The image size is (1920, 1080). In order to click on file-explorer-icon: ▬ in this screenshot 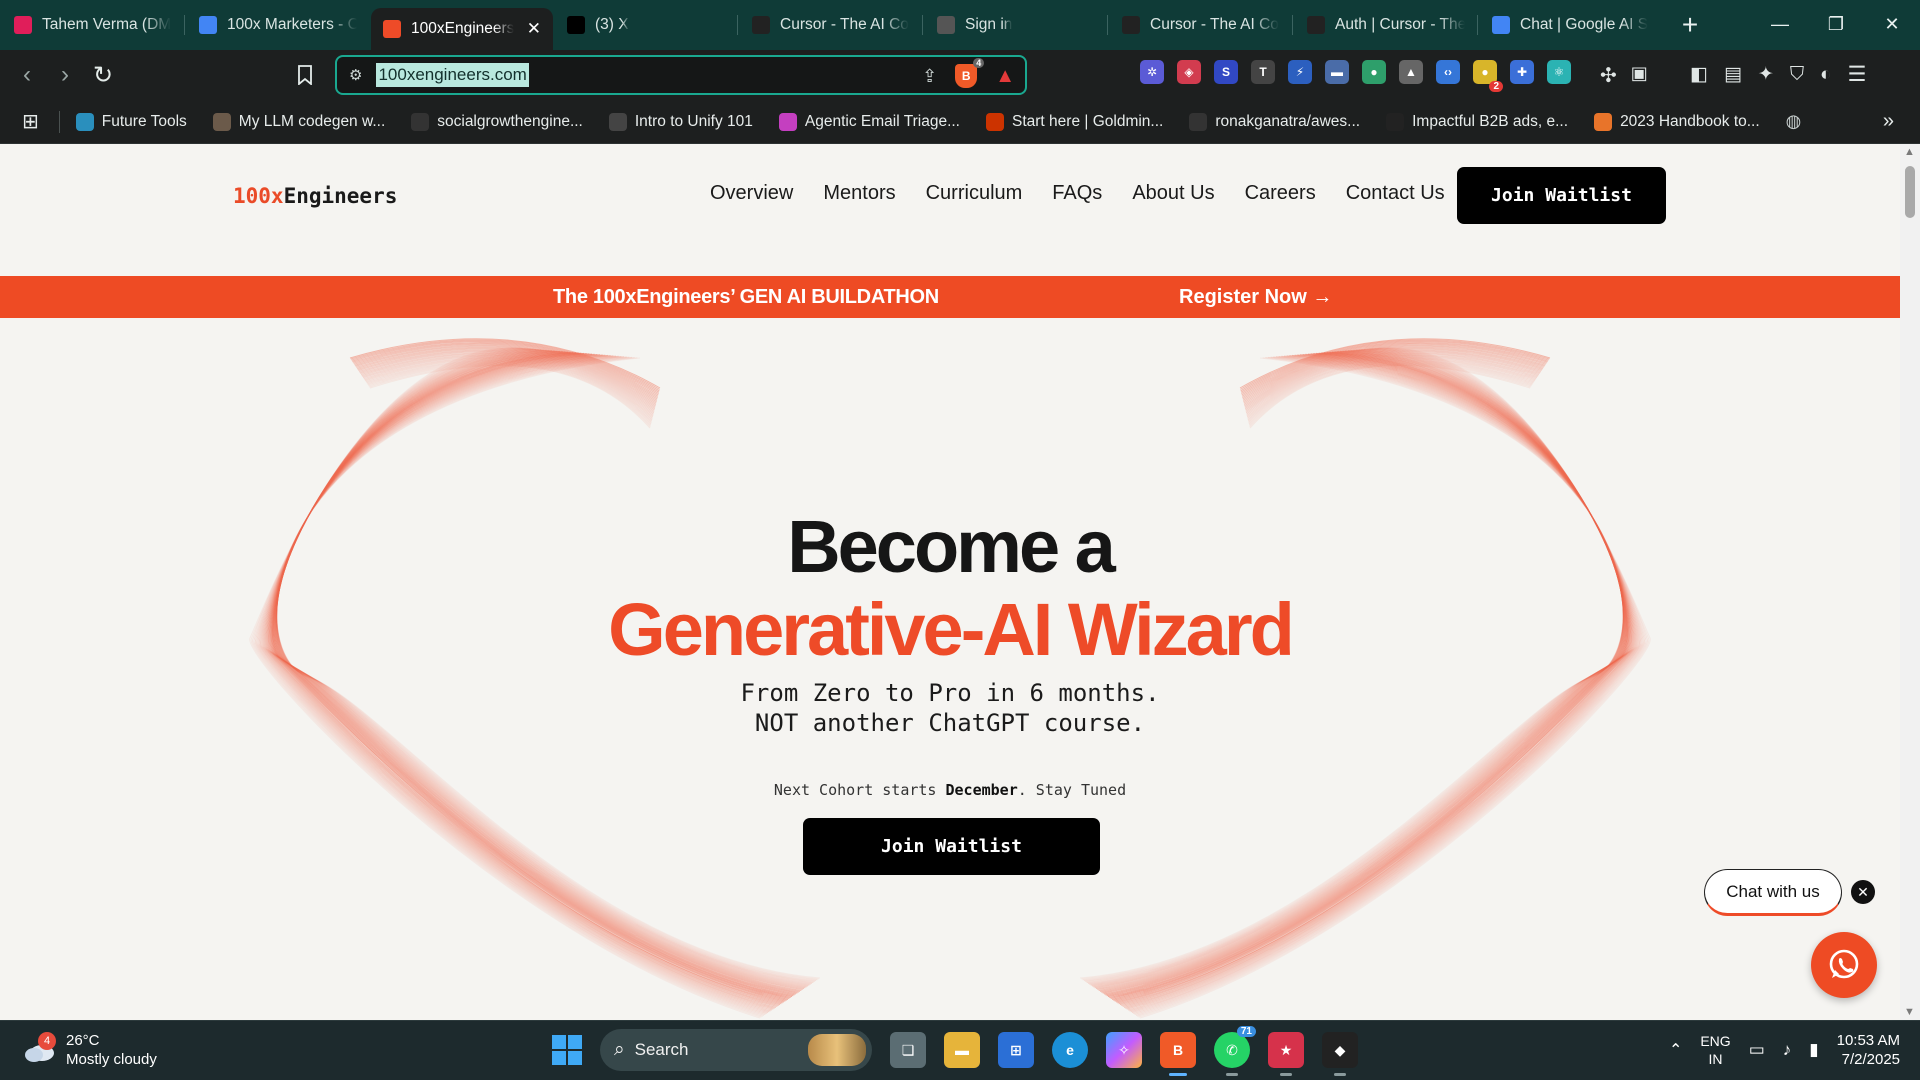, I will do `click(962, 1050)`.